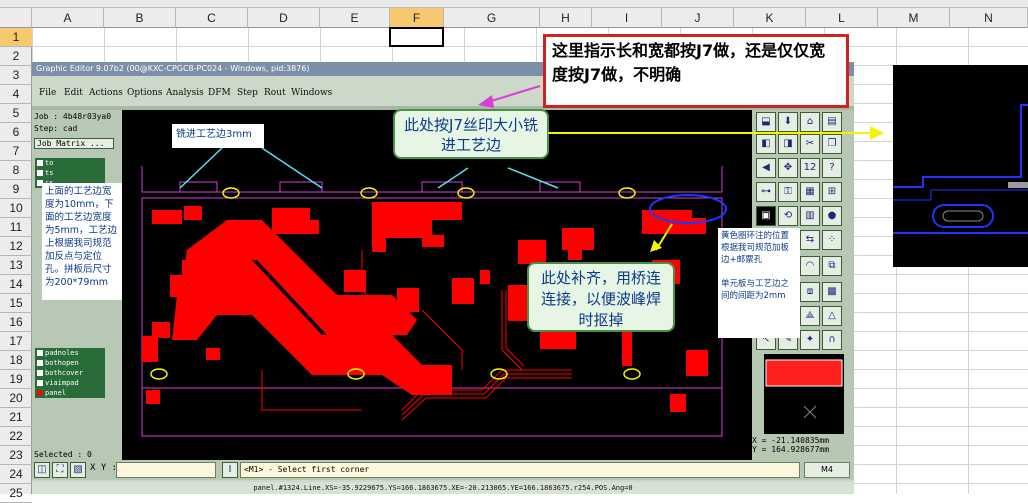 Image resolution: width=1028 pixels, height=503 pixels. Describe the element at coordinates (16, 18) in the screenshot. I see `corner-select-all` at that location.